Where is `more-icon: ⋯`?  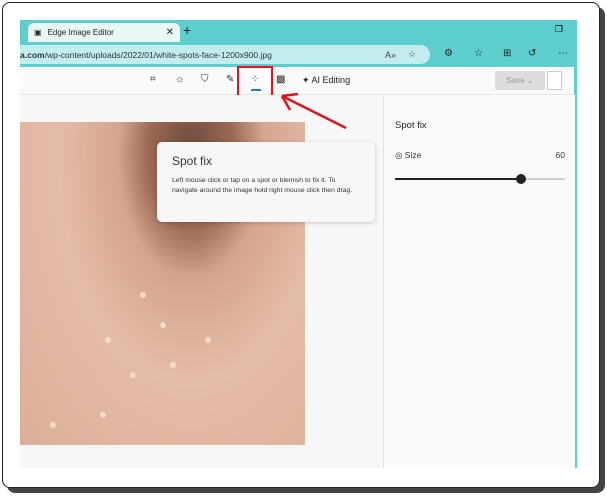
more-icon: ⋯ is located at coordinates (563, 53).